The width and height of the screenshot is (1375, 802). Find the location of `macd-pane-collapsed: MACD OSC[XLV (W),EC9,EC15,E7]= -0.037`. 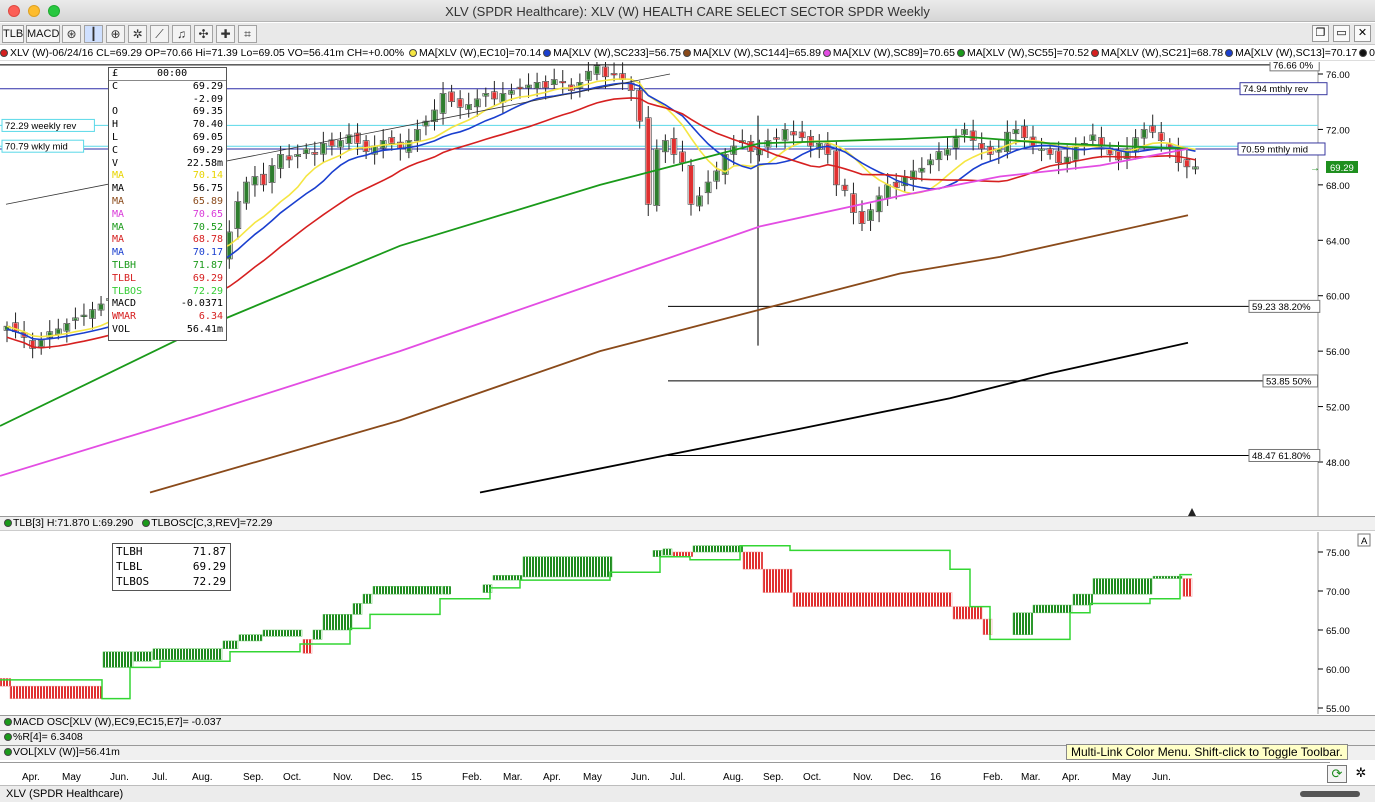

macd-pane-collapsed: MACD OSC[XLV (W),EC9,EC15,E7]= -0.037 is located at coordinates (687, 722).